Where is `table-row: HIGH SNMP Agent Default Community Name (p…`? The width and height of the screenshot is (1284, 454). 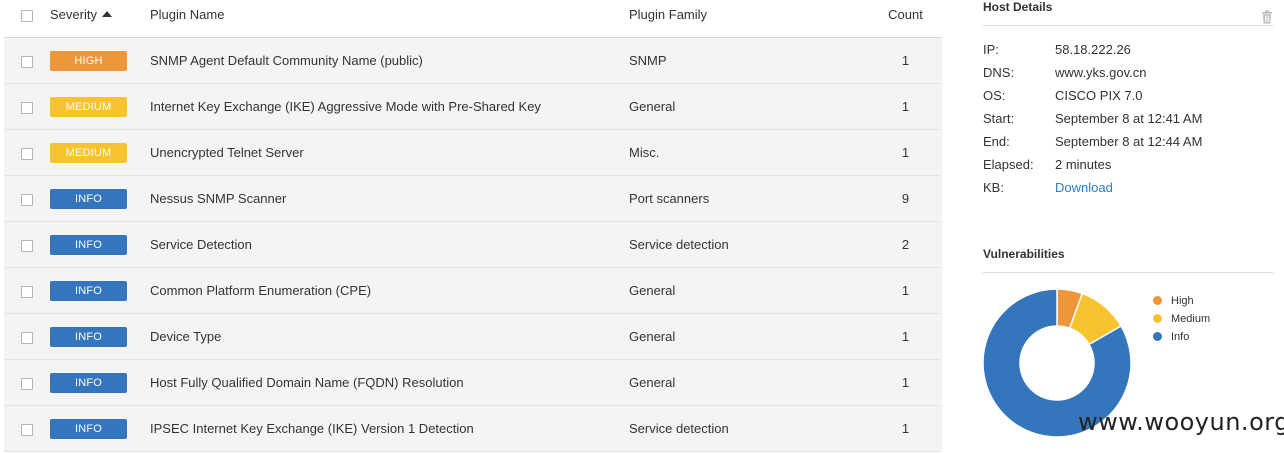 table-row: HIGH SNMP Agent Default Community Name (p… is located at coordinates (473, 60).